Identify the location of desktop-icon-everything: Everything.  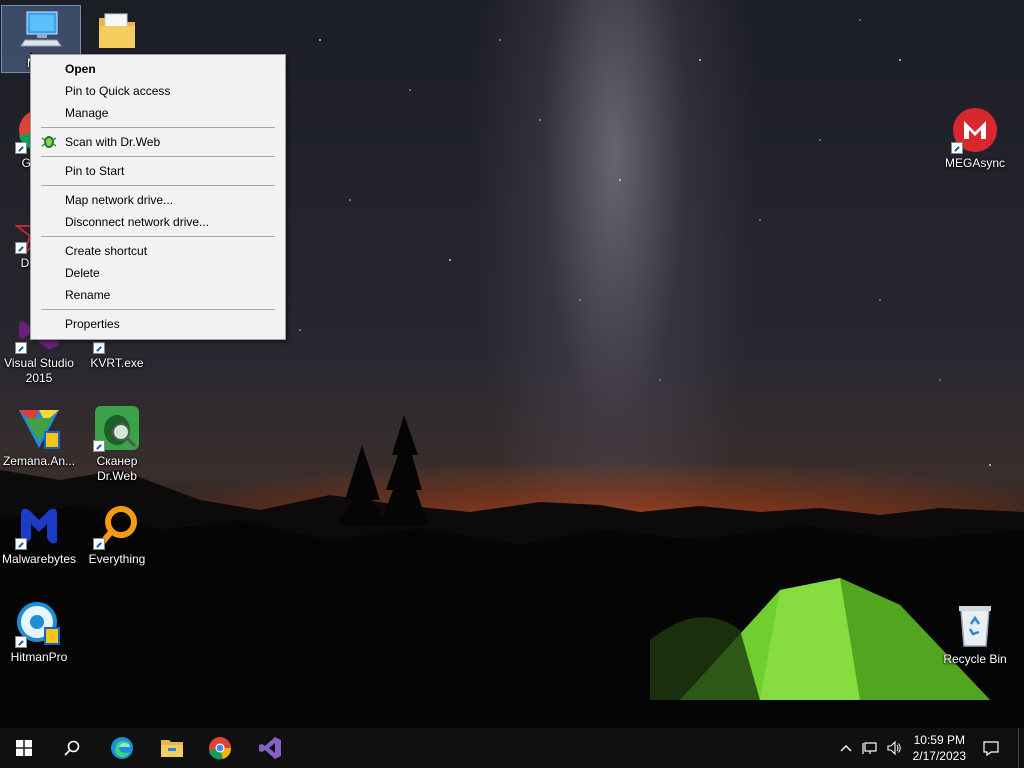
(117, 534).